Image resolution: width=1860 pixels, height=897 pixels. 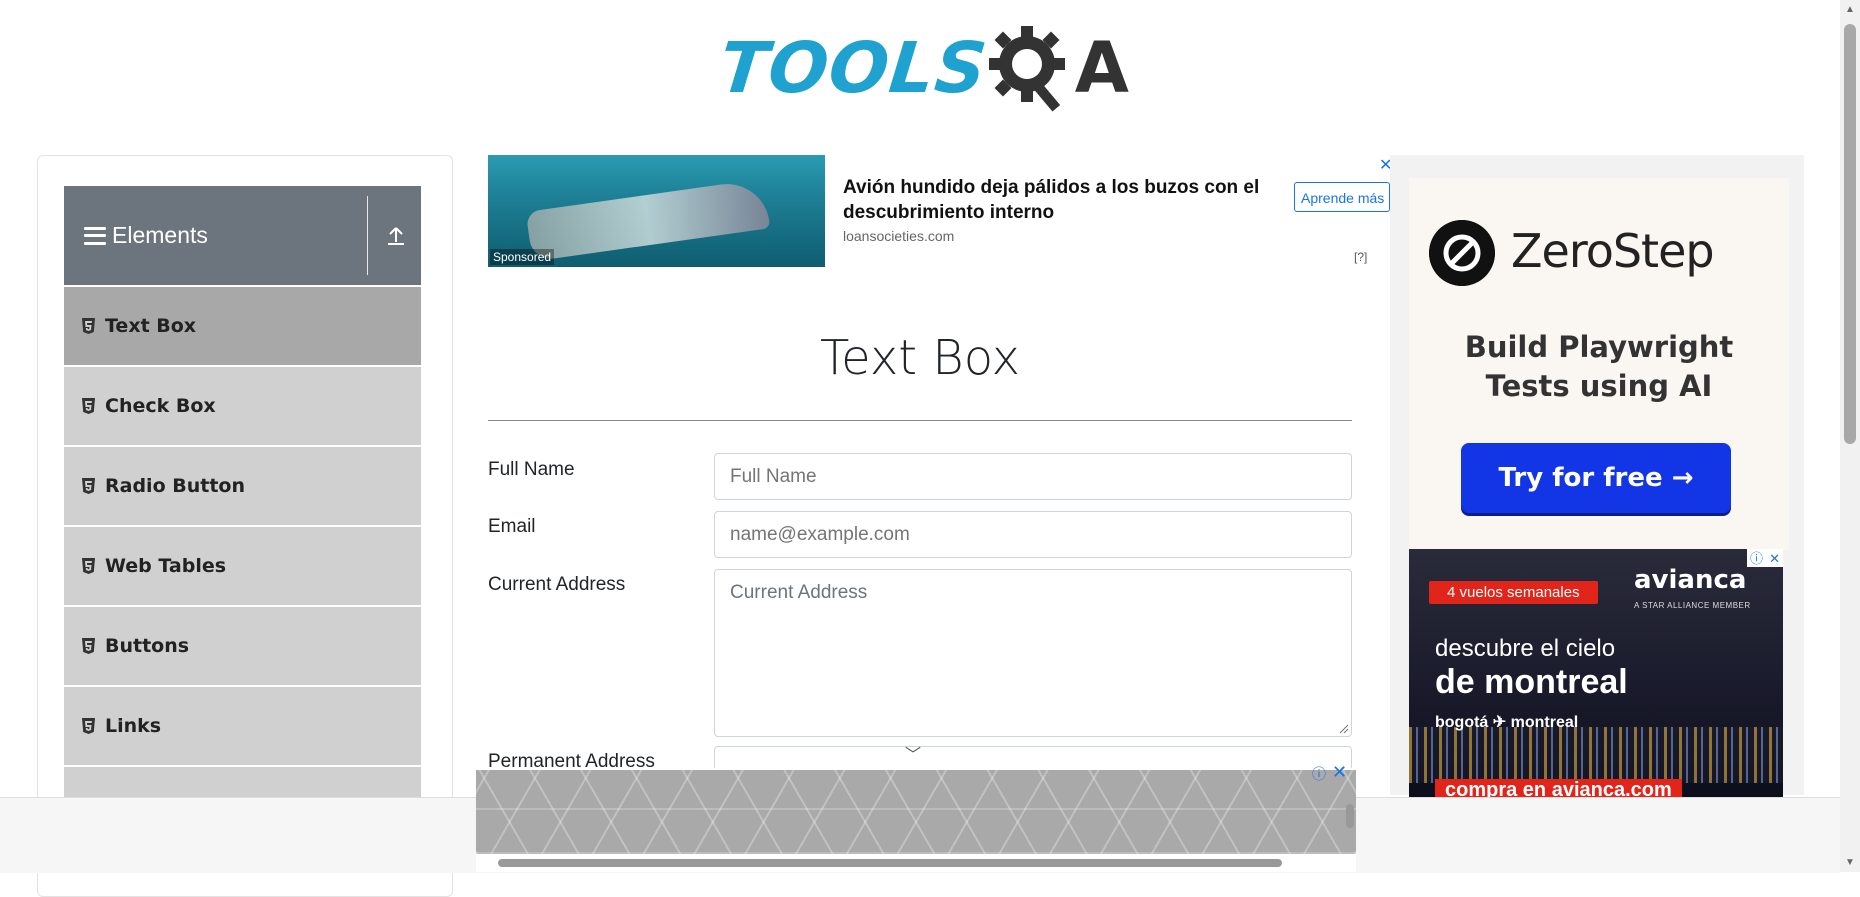 I want to click on current-address-label: Current Address, so click(x=557, y=584).